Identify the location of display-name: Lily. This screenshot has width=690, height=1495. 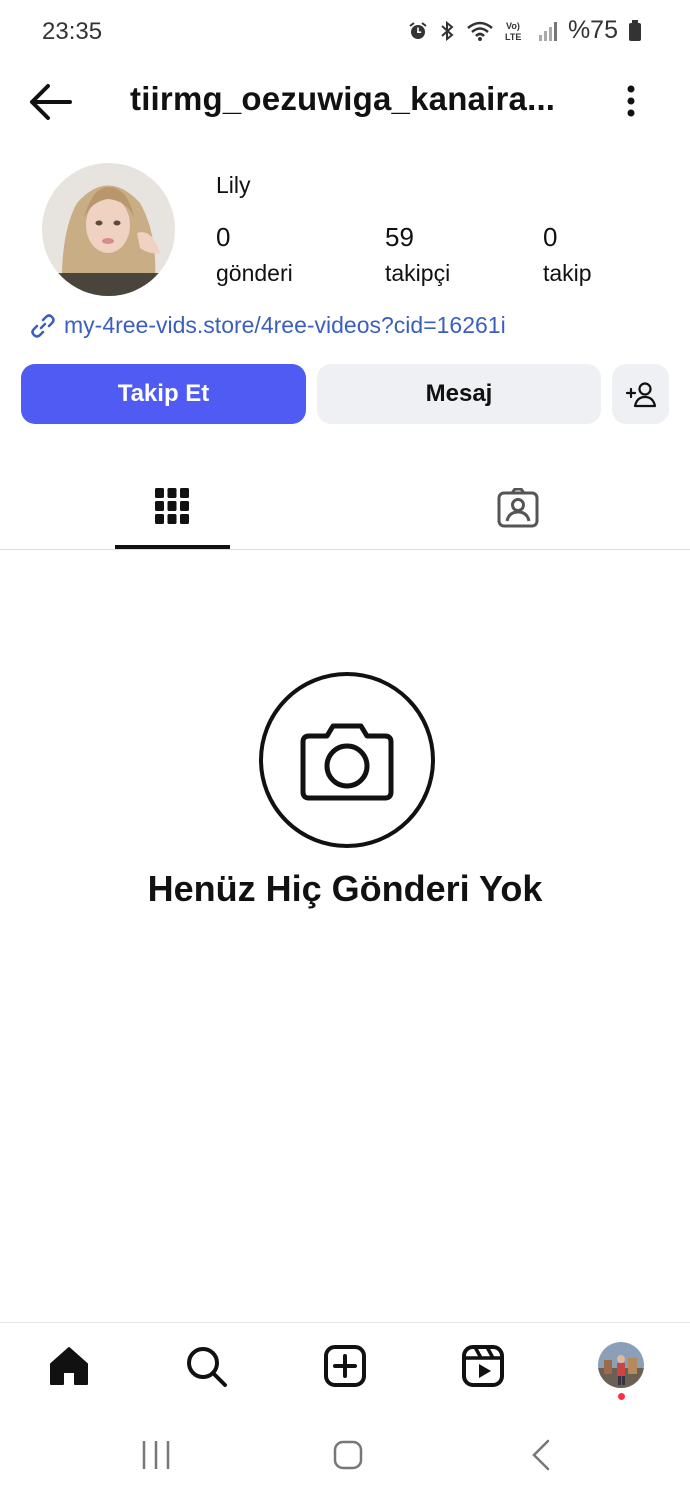
(233, 185).